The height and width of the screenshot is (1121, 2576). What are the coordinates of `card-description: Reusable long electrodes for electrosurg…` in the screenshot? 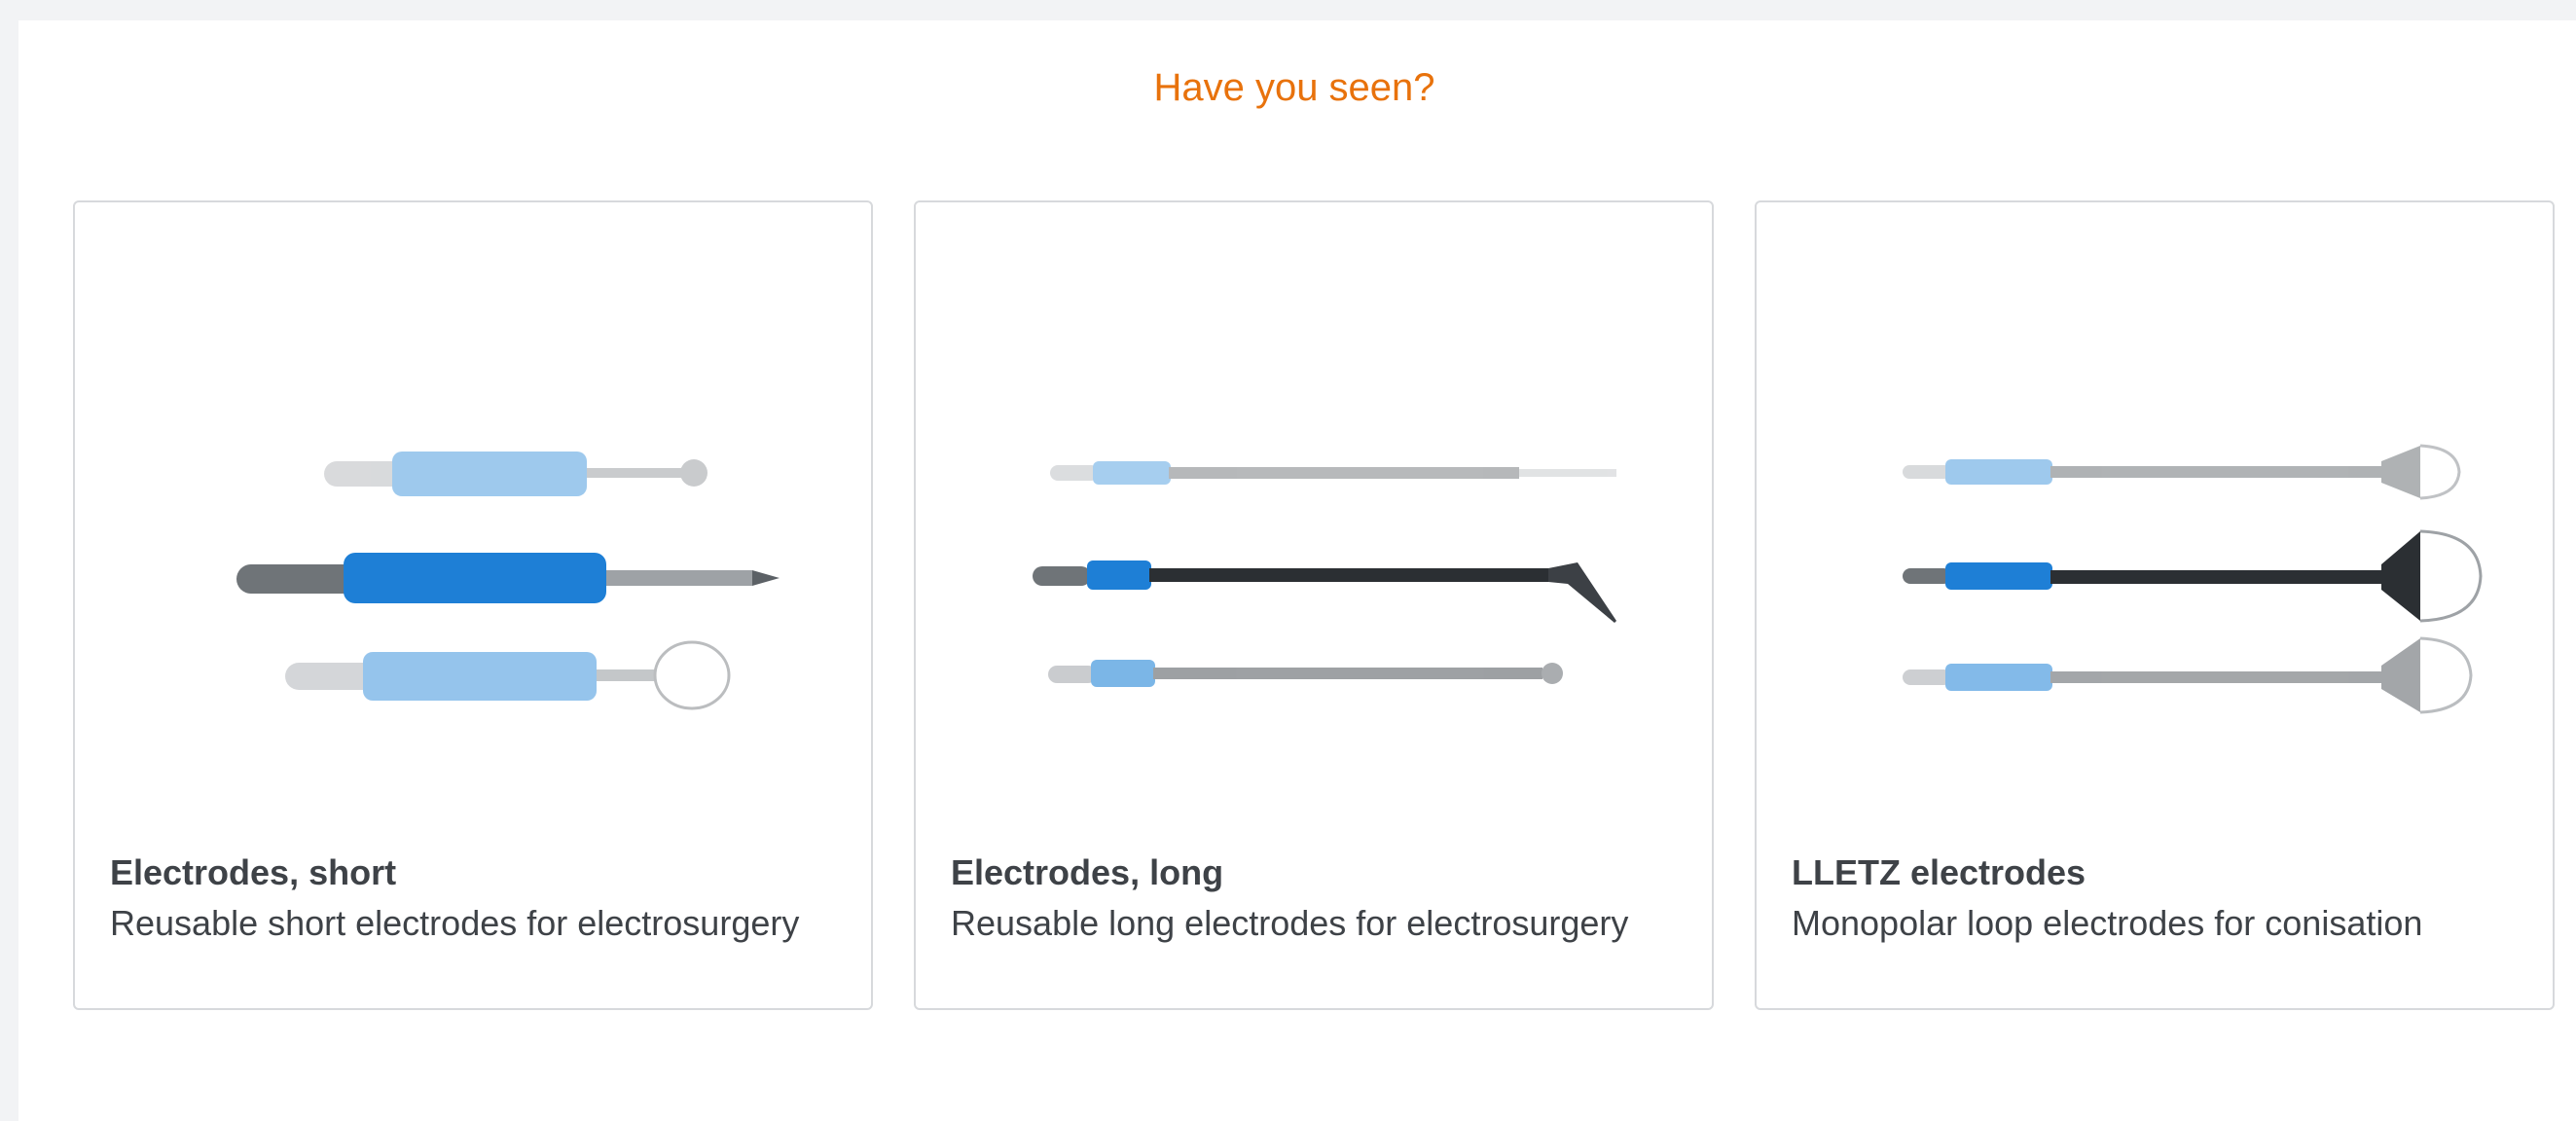 It's located at (1290, 923).